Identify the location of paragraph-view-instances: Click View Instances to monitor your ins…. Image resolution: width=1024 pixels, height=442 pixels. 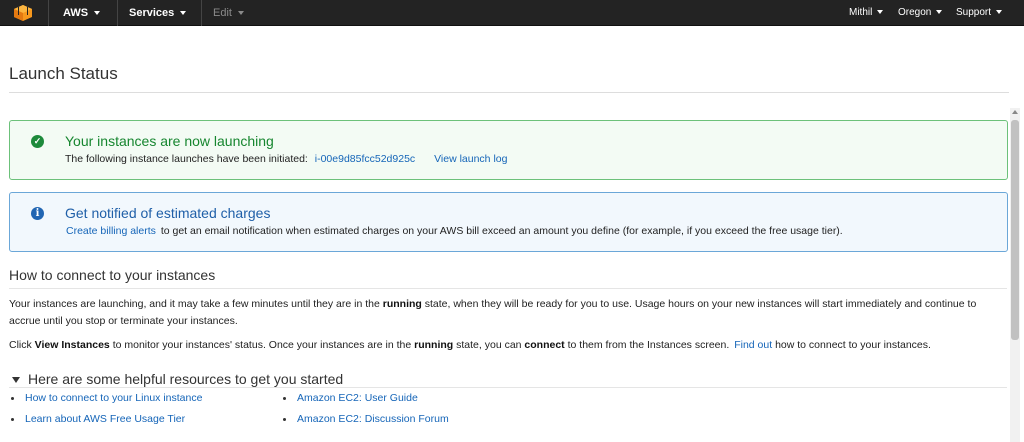
(508, 345).